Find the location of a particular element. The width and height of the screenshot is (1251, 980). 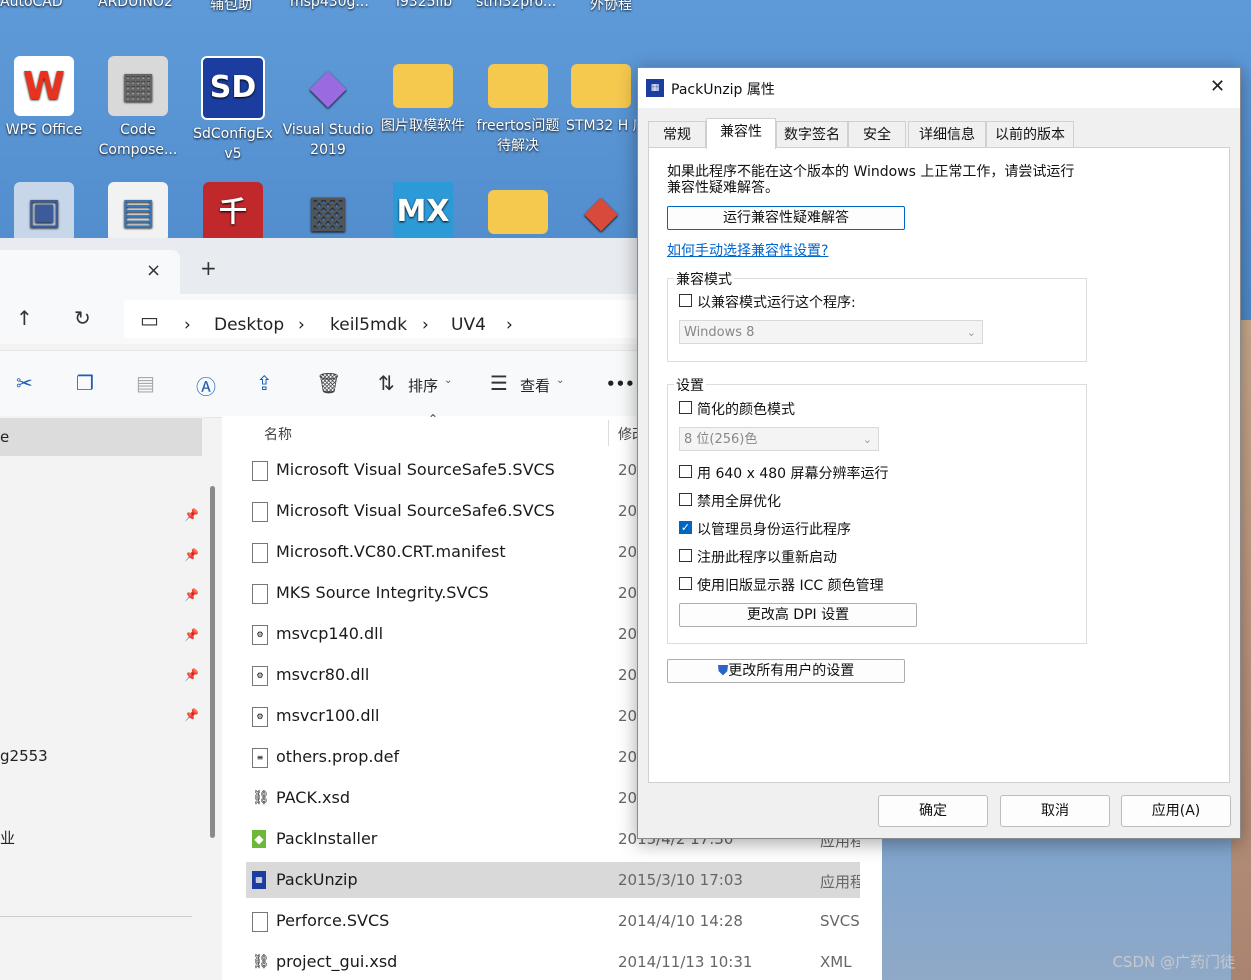

nav-item-label: g2553 is located at coordinates (24, 756).